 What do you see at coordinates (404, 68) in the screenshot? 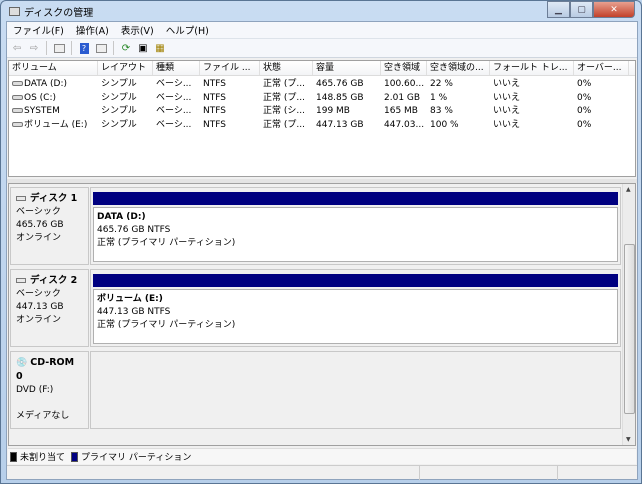
I see `col-free-space: 空き領域` at bounding box center [404, 68].